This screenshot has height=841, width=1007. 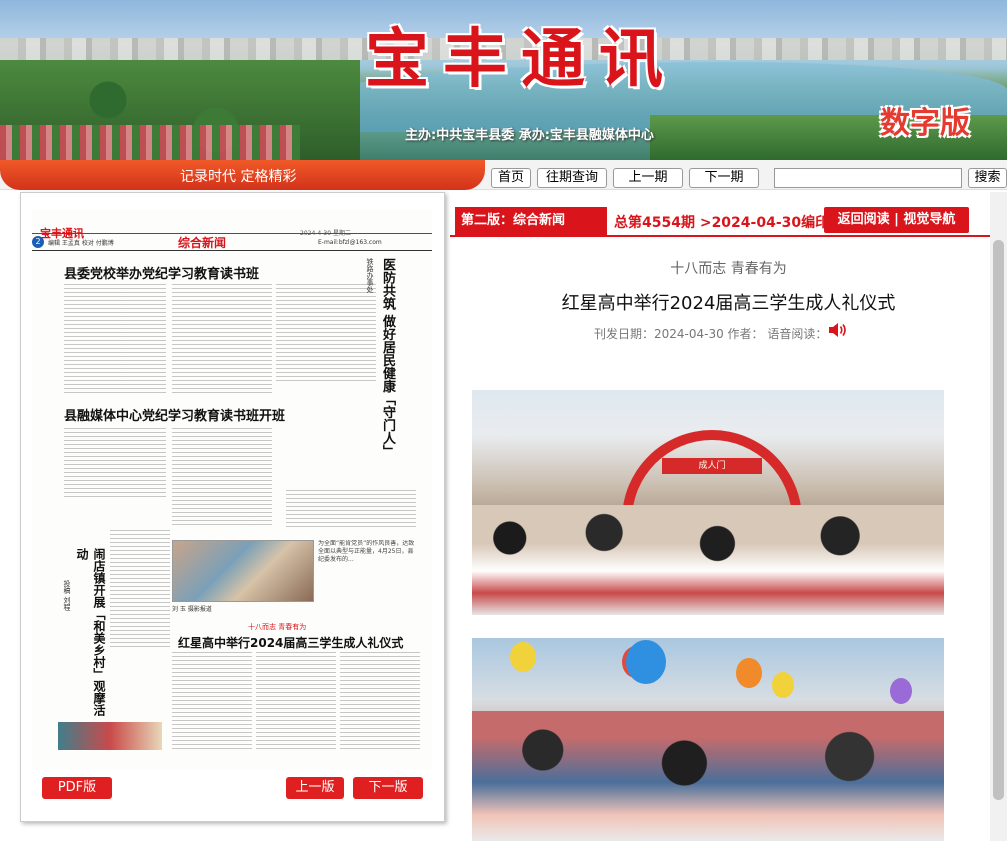 I want to click on scrollbar-thumb, so click(x=998, y=520).